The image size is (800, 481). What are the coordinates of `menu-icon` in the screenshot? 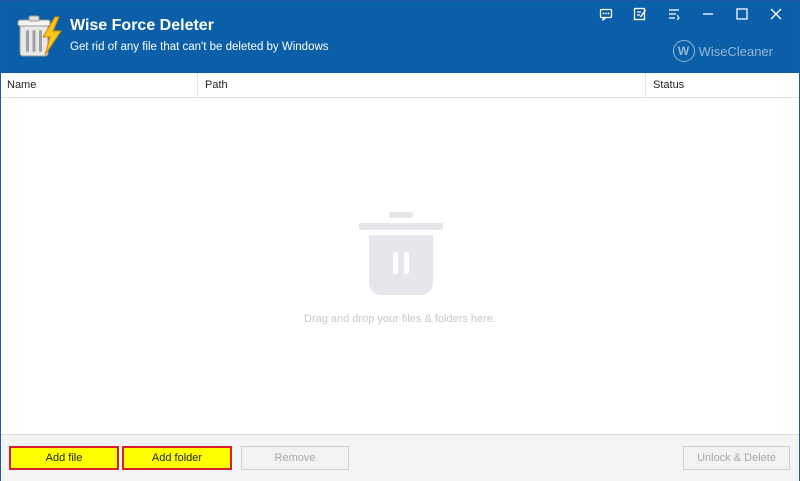 It's located at (674, 15).